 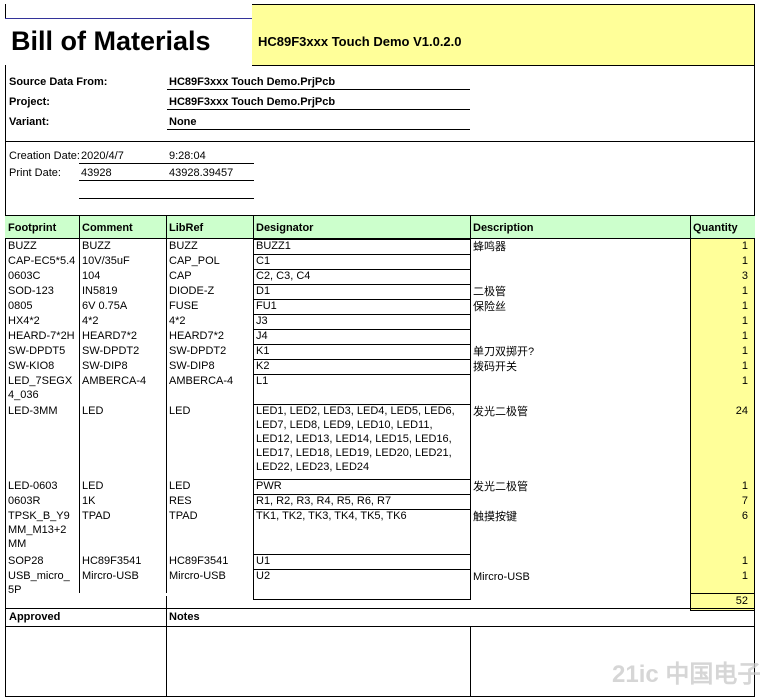 I want to click on table-row: LED-0603 LED LED PWR 发光二极管 1, so click(x=380, y=487).